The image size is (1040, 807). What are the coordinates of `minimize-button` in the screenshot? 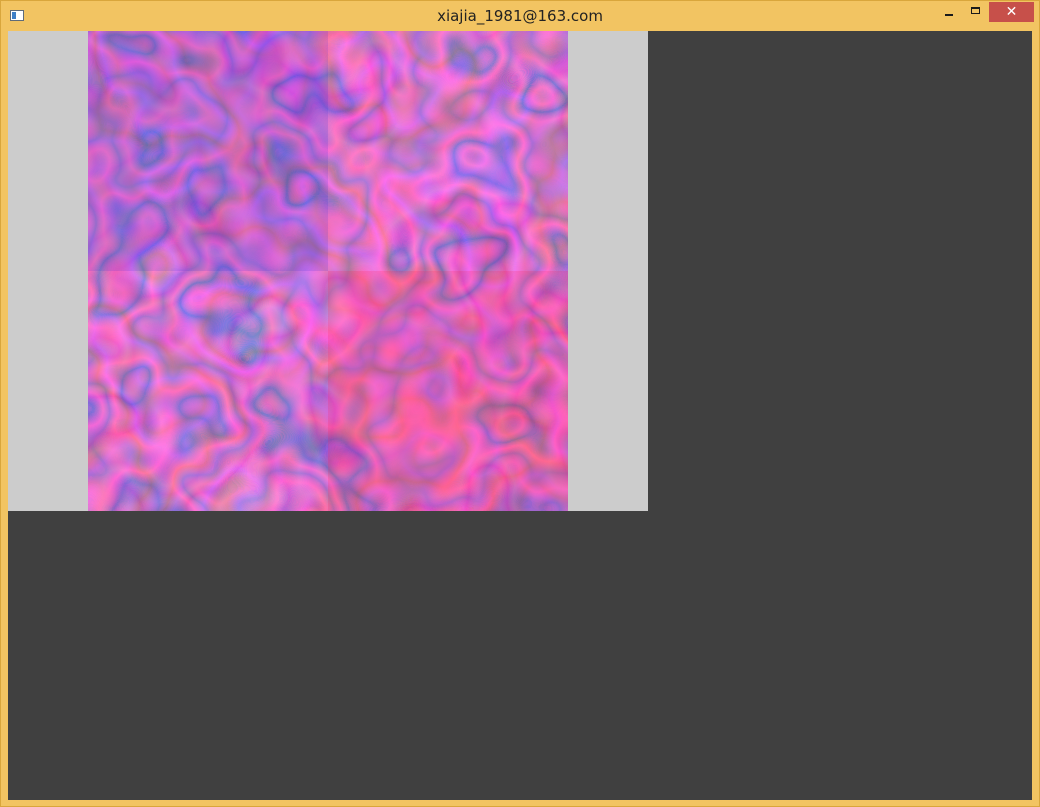 It's located at (949, 13).